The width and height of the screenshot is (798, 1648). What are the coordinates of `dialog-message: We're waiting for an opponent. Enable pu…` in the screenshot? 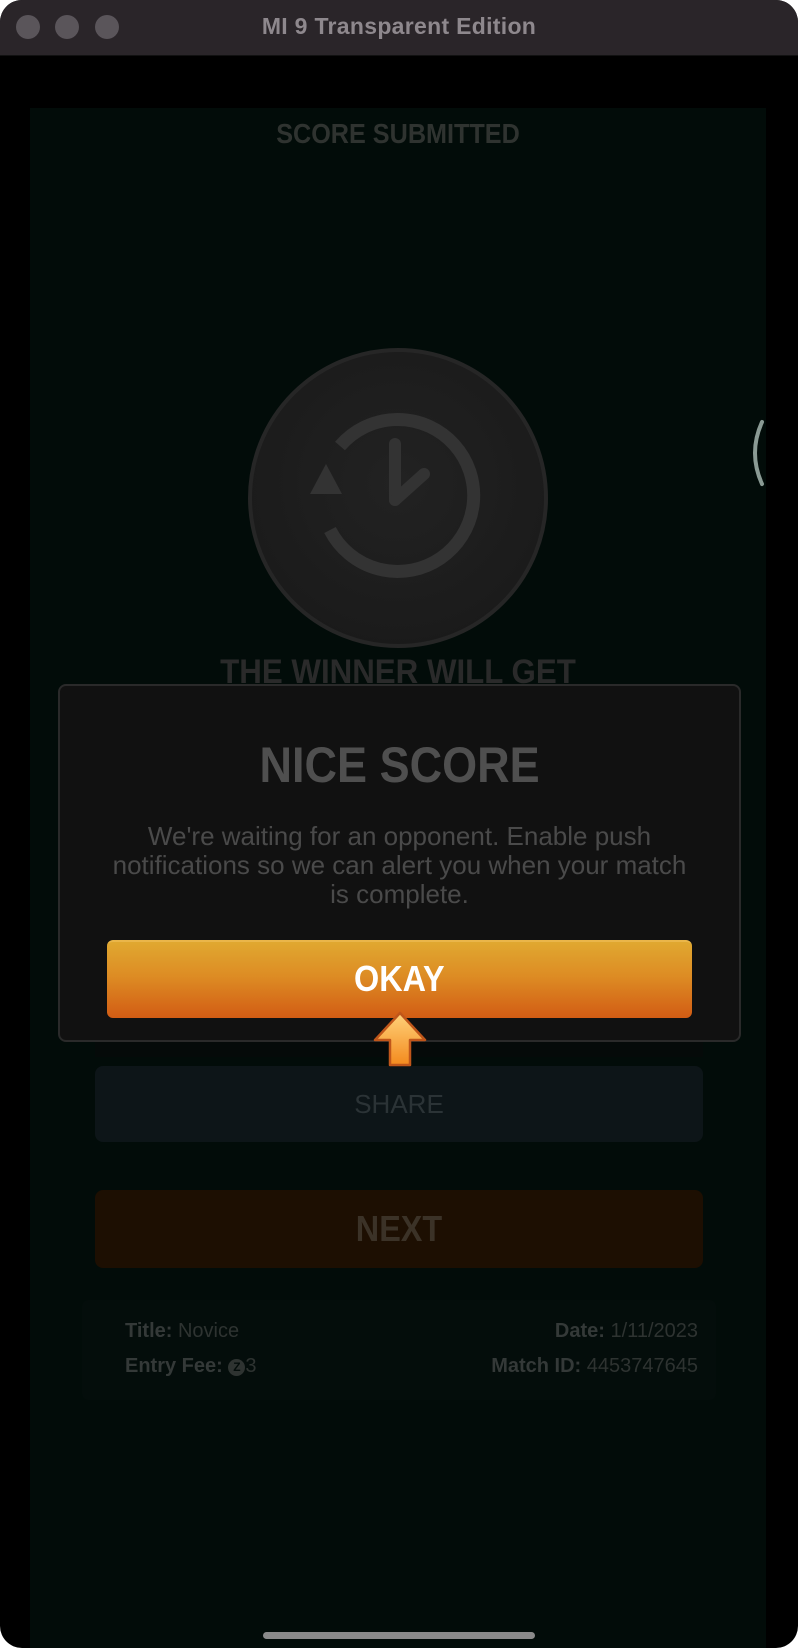 It's located at (399, 865).